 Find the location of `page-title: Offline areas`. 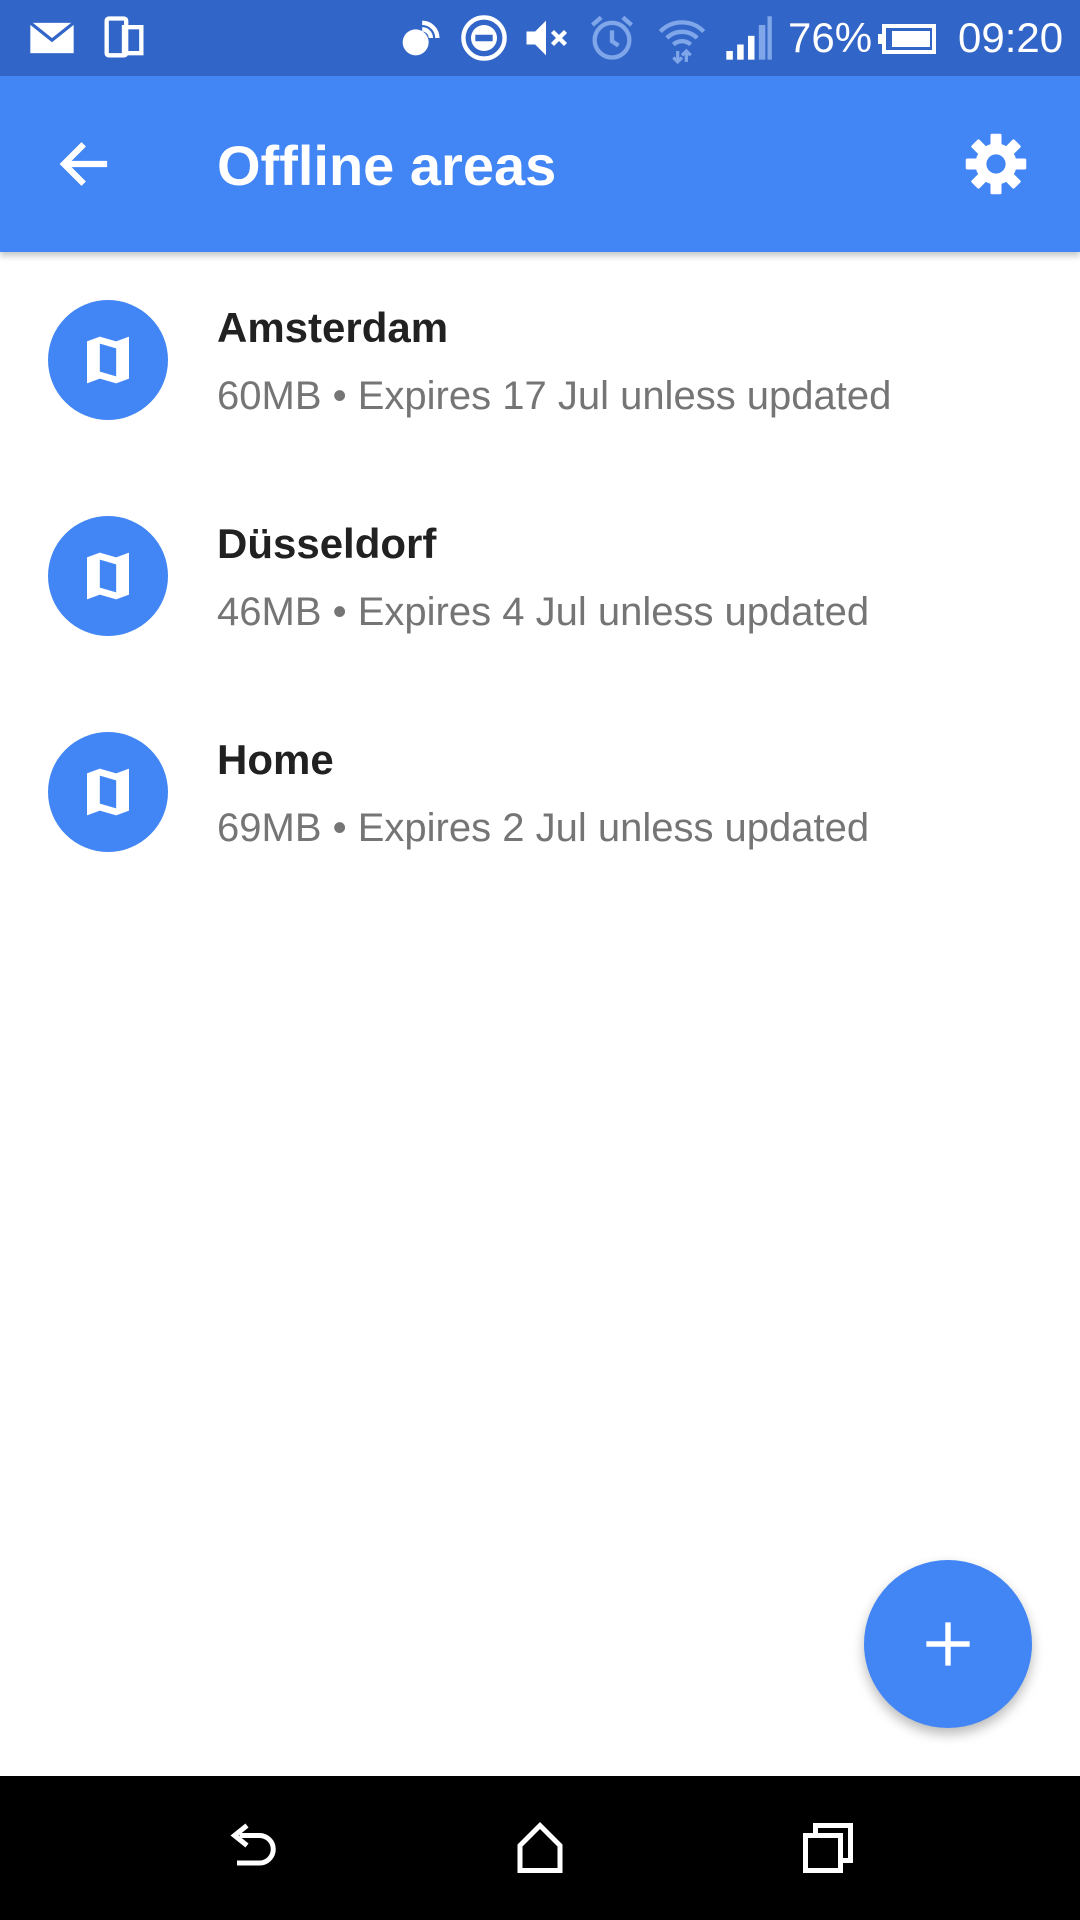

page-title: Offline areas is located at coordinates (387, 165).